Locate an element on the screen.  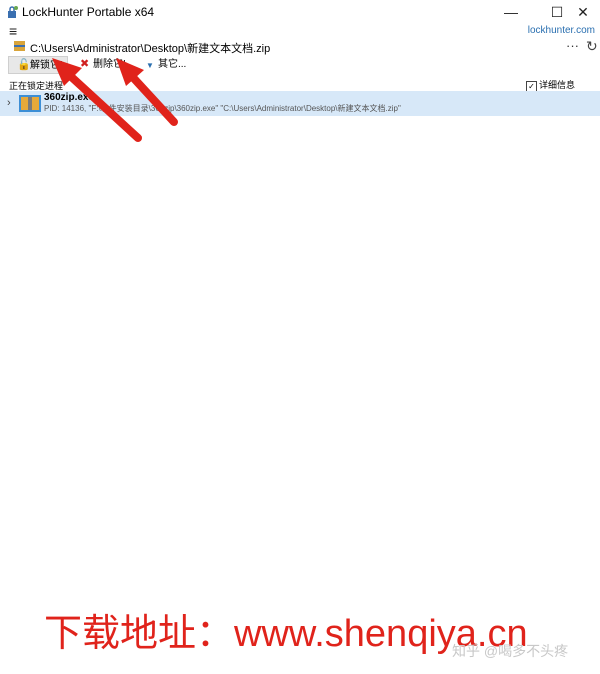
author-credit: 知乎 @喝多不头疼 is located at coordinates (510, 651).